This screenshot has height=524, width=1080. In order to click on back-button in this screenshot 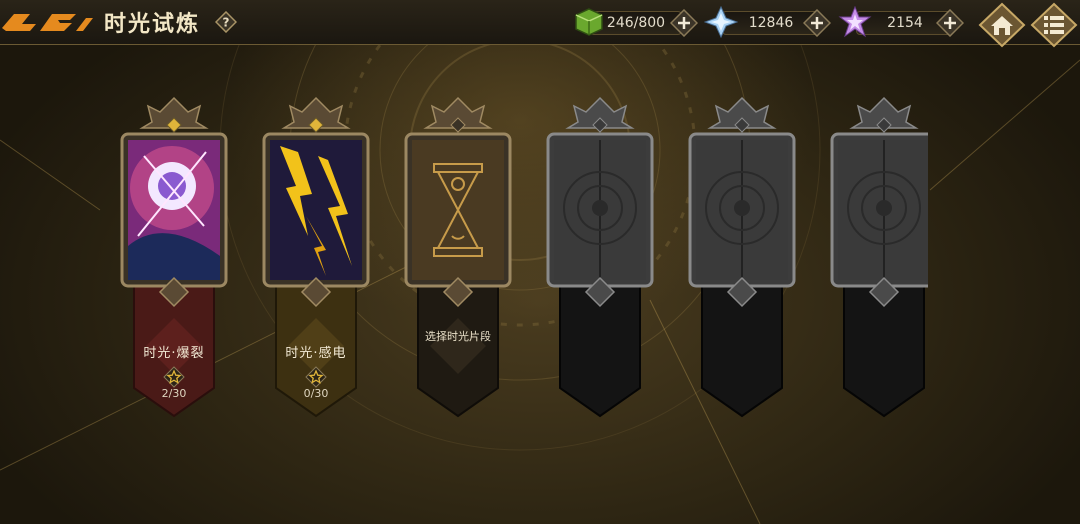, I will do `click(47, 22)`.